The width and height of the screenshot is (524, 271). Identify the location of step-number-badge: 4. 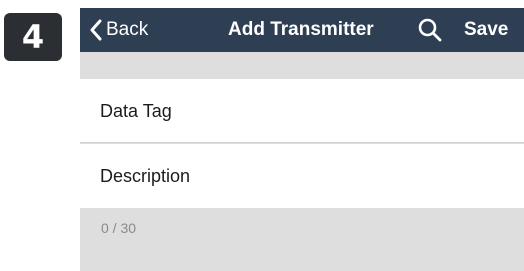
(33, 37).